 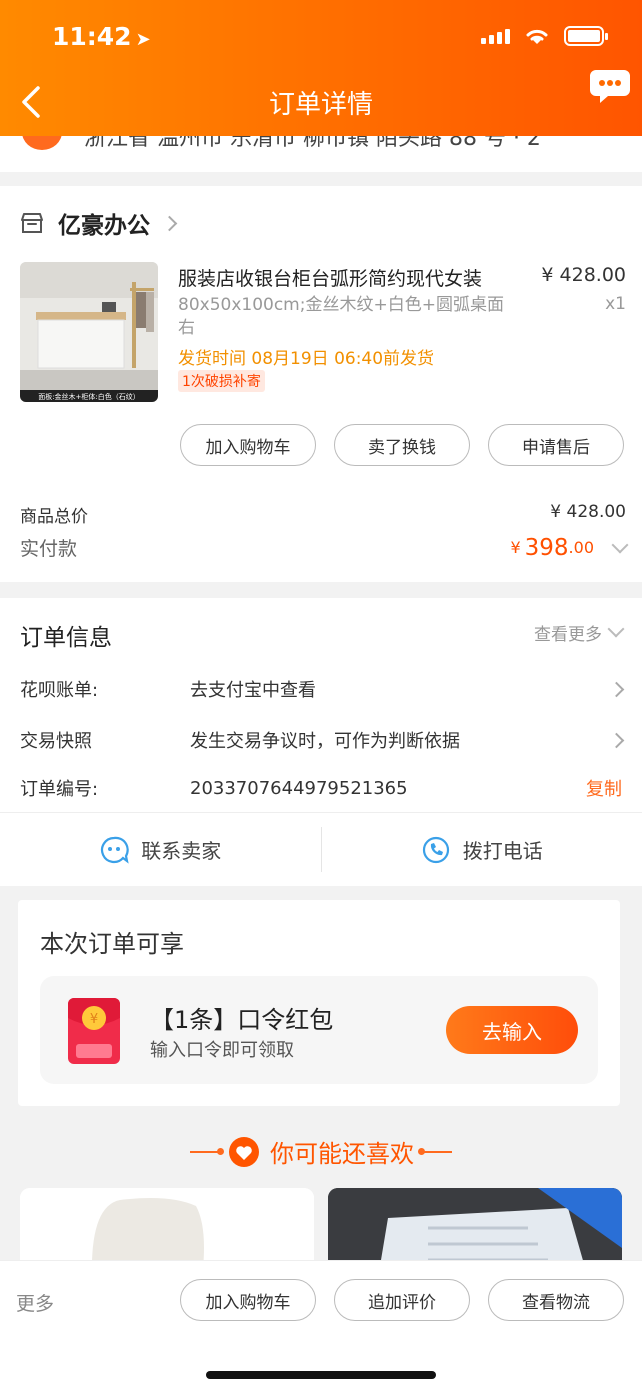 What do you see at coordinates (222, 1050) in the screenshot?
I see `perk-desc: 输入口令即可领取` at bounding box center [222, 1050].